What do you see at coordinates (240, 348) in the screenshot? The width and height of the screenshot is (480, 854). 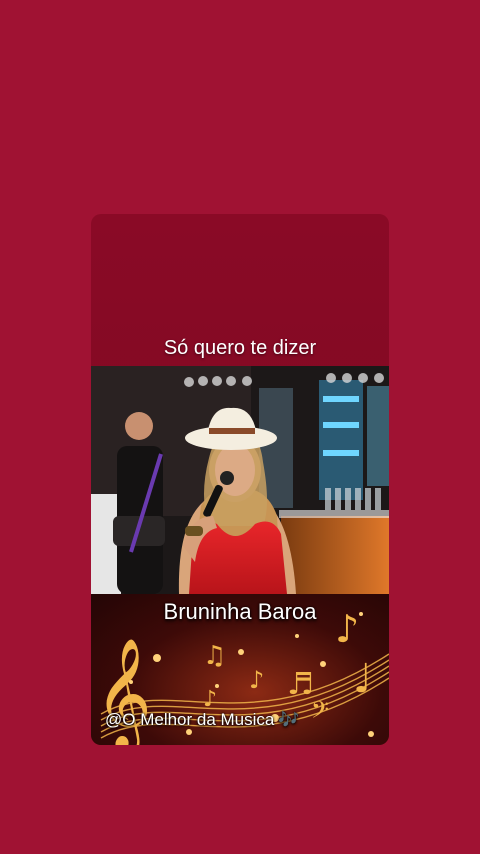 I see `lyric-line: Só quero te dizer` at bounding box center [240, 348].